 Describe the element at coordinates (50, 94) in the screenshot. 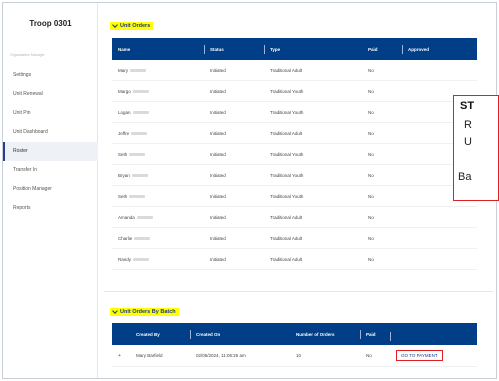

I see `sidebar-item-unit-renewal: Unit Renewal` at that location.